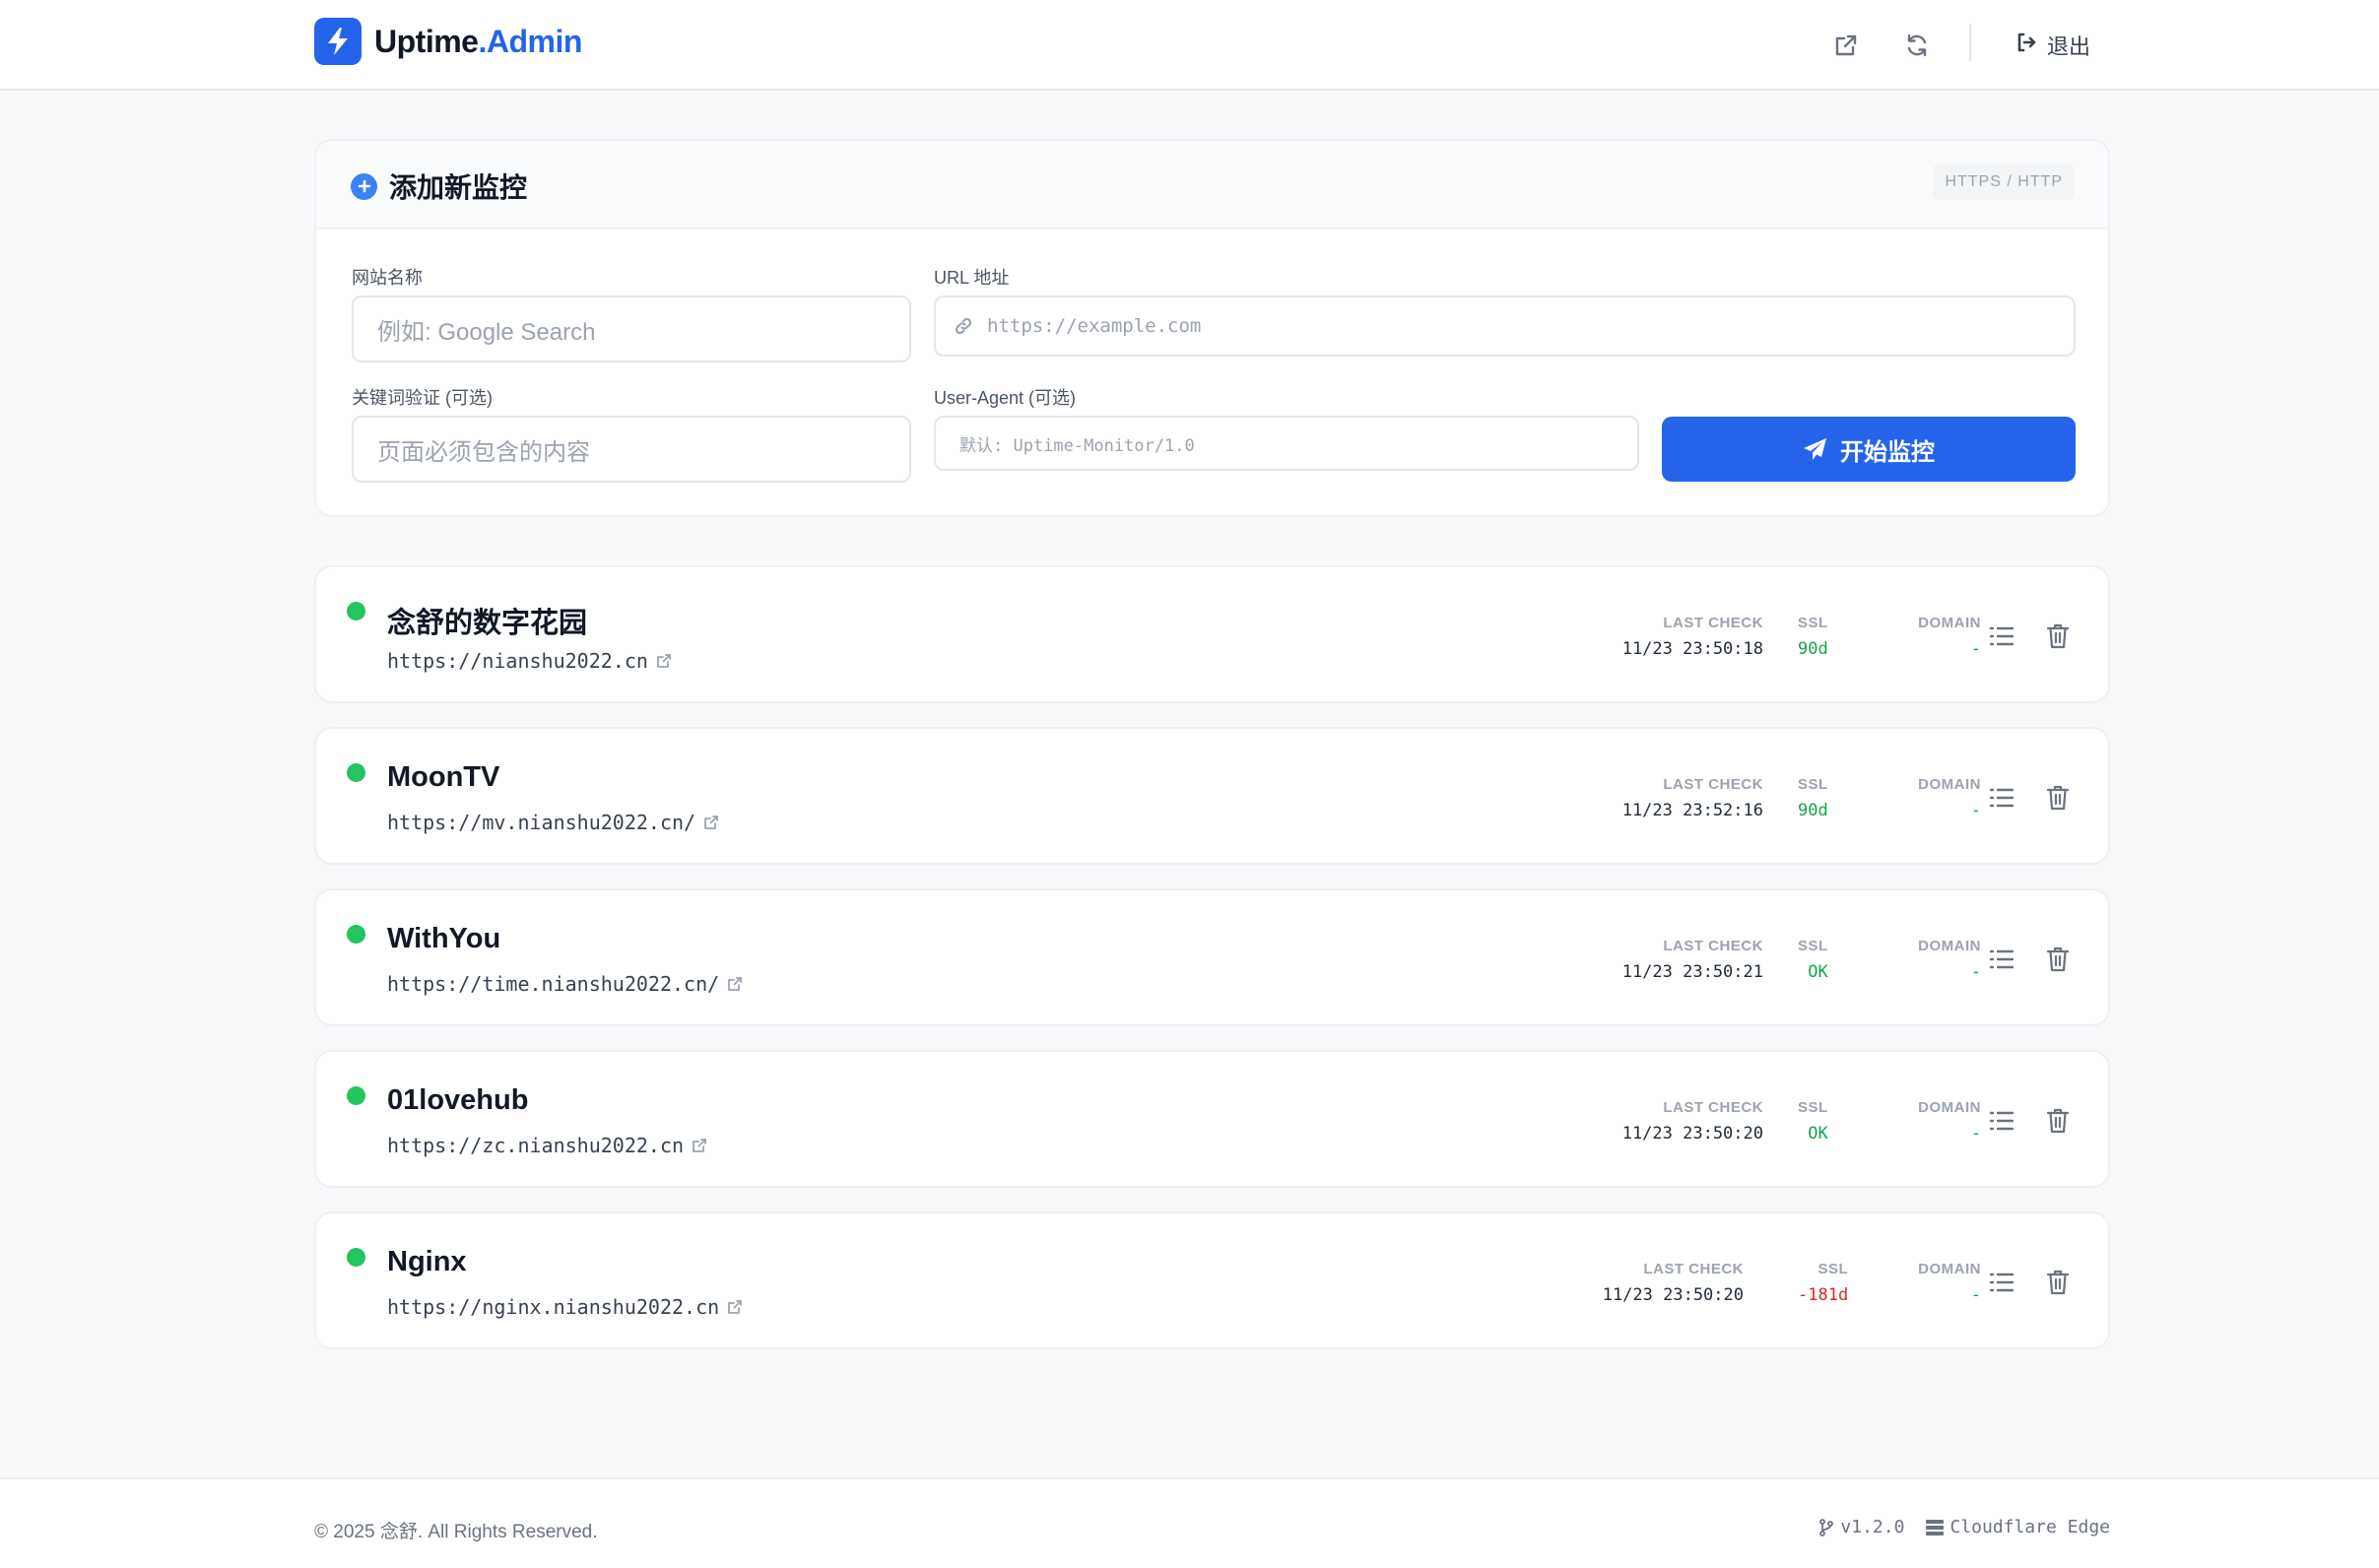 The width and height of the screenshot is (2379, 1568). What do you see at coordinates (1818, 1134) in the screenshot?
I see `ssl-value: OK` at bounding box center [1818, 1134].